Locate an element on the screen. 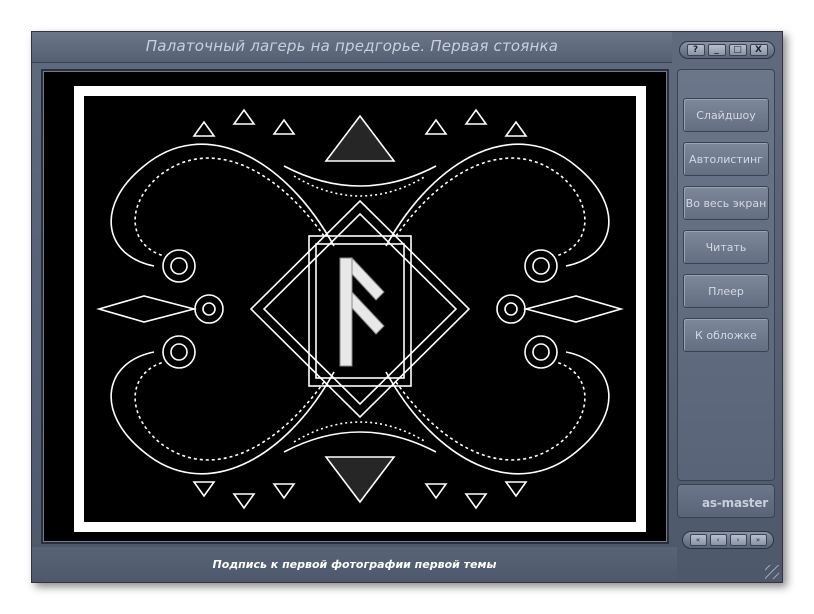  brand-logo: as-master is located at coordinates (735, 503).